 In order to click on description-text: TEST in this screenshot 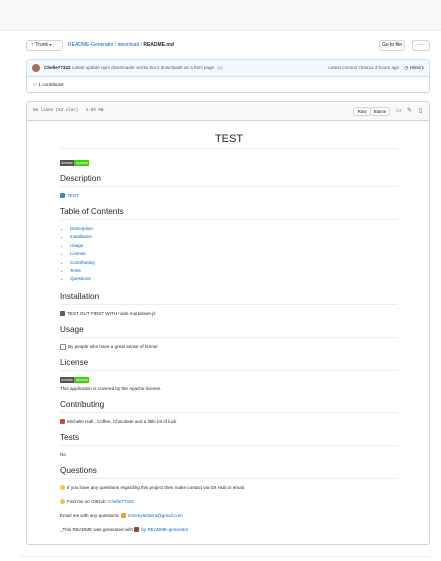, I will do `click(229, 195)`.